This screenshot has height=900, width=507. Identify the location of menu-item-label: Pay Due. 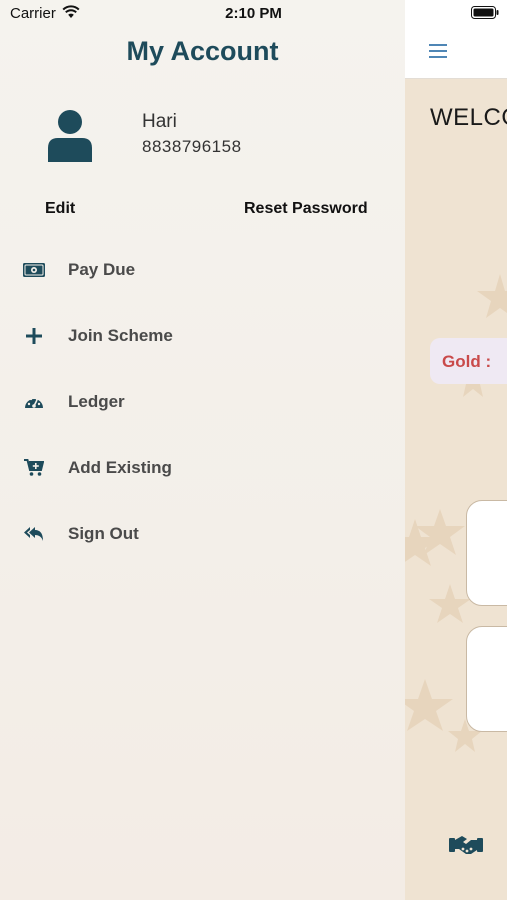
(102, 269).